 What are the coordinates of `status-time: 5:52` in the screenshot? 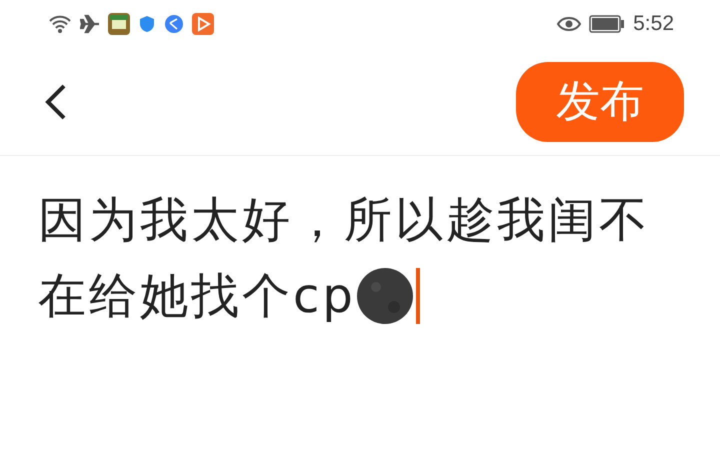 It's located at (653, 24).